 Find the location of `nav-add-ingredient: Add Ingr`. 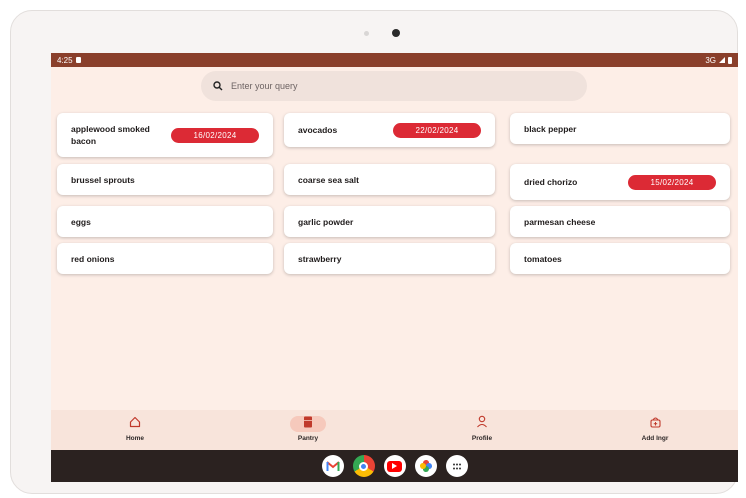

nav-add-ingredient: Add Ingr is located at coordinates (655, 430).